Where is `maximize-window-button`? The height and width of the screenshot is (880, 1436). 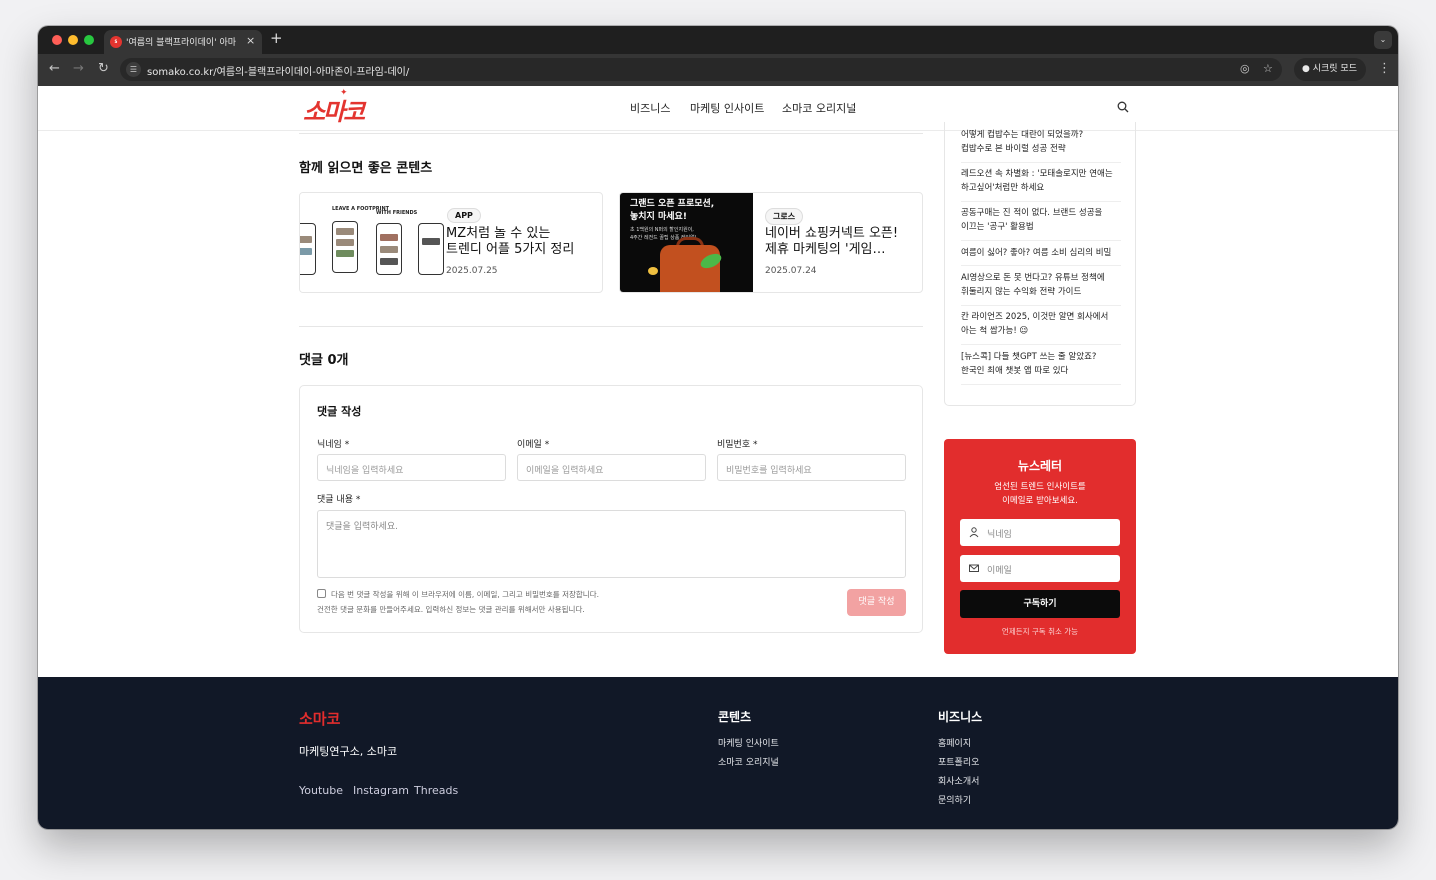
maximize-window-button is located at coordinates (89, 40).